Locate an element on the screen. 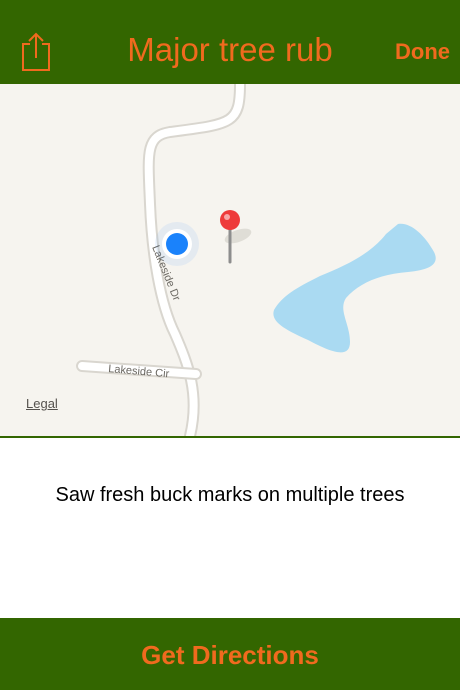  top-bar: Major tree rub Done is located at coordinates (230, 42).